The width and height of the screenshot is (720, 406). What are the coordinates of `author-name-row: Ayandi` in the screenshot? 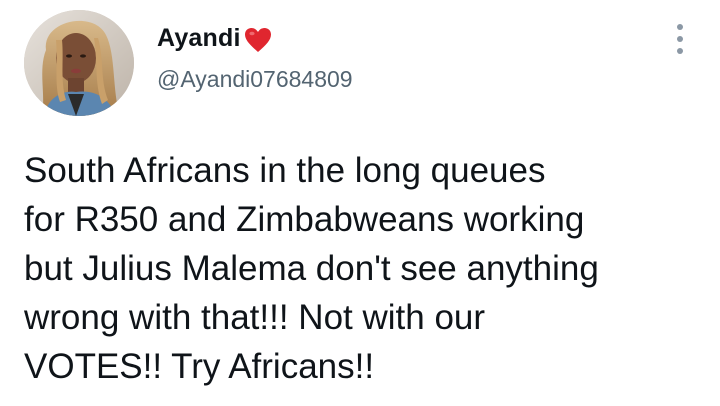 It's located at (214, 38).